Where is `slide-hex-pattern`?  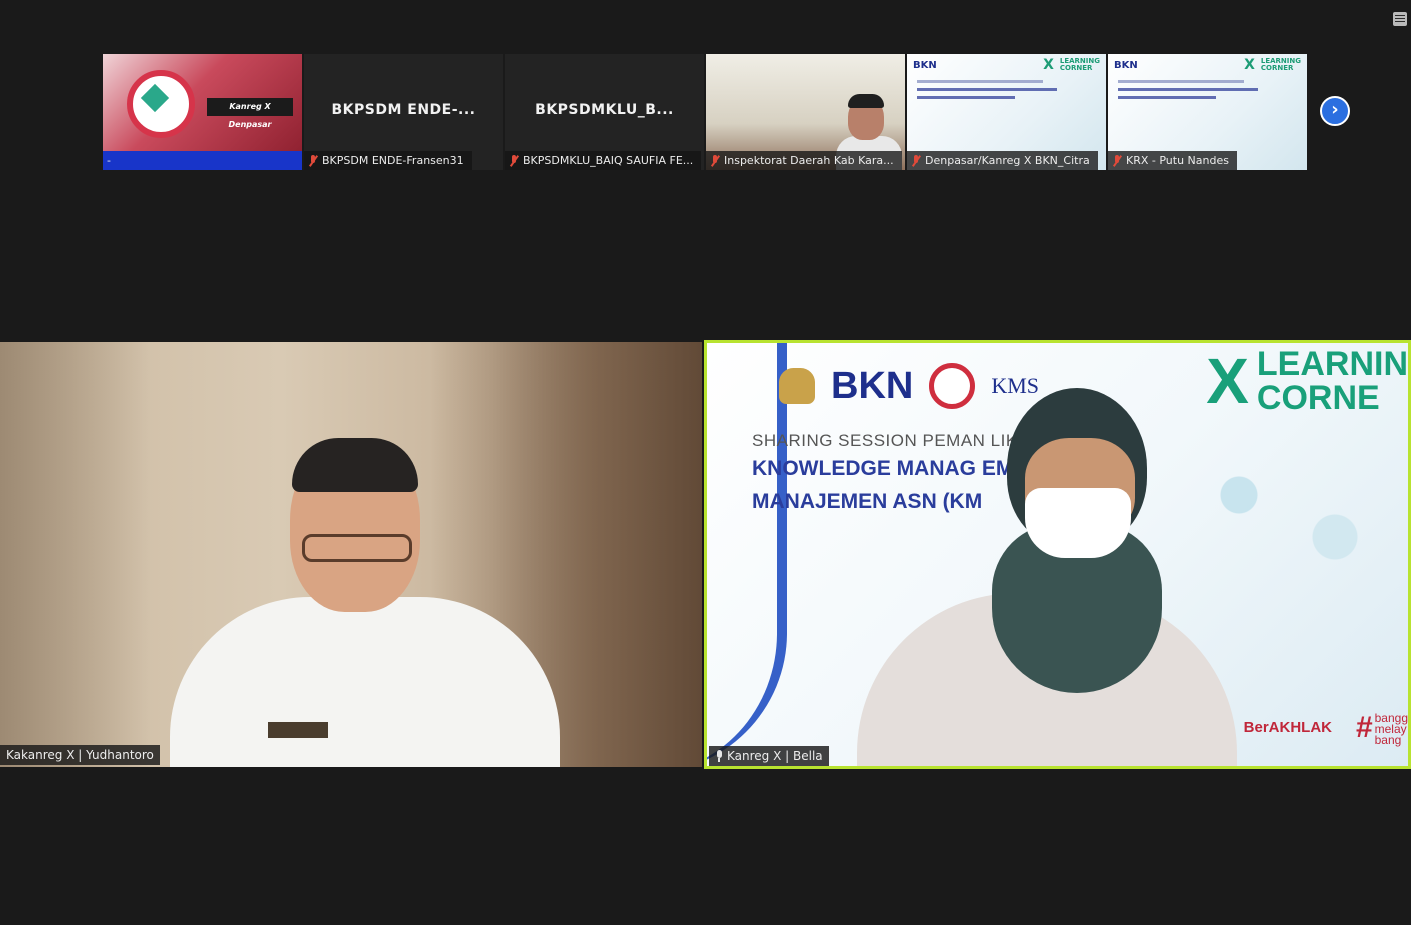
slide-hex-pattern is located at coordinates (1287, 523).